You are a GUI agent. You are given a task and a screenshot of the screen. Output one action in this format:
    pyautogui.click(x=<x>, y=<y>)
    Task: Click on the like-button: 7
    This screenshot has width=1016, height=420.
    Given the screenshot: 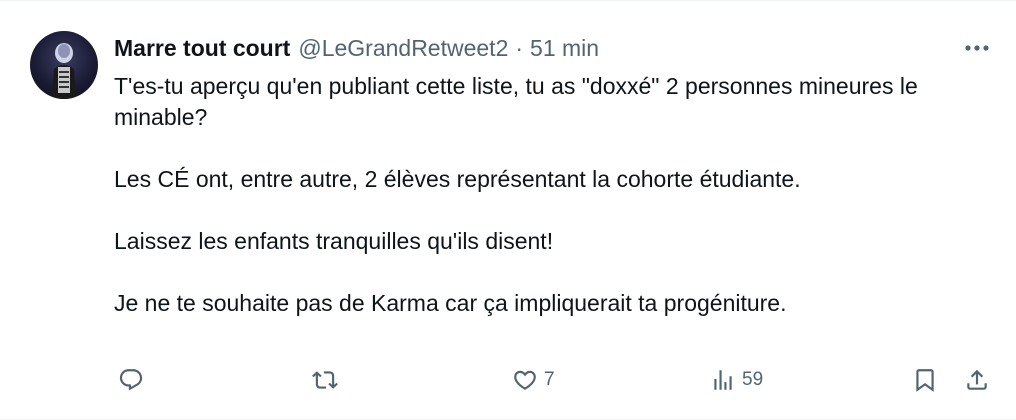 What is the action you would take?
    pyautogui.click(x=533, y=380)
    